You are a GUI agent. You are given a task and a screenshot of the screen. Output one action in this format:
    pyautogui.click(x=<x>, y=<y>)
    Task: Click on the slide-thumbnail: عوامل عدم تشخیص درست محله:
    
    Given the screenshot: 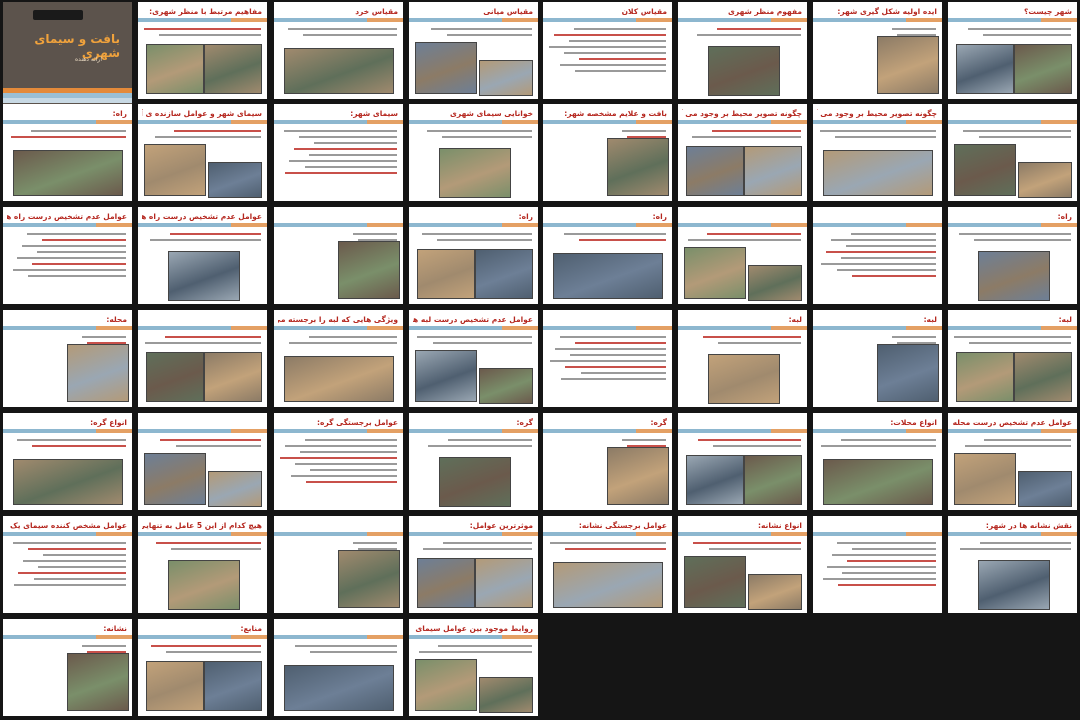 What is the action you would take?
    pyautogui.click(x=1012, y=461)
    